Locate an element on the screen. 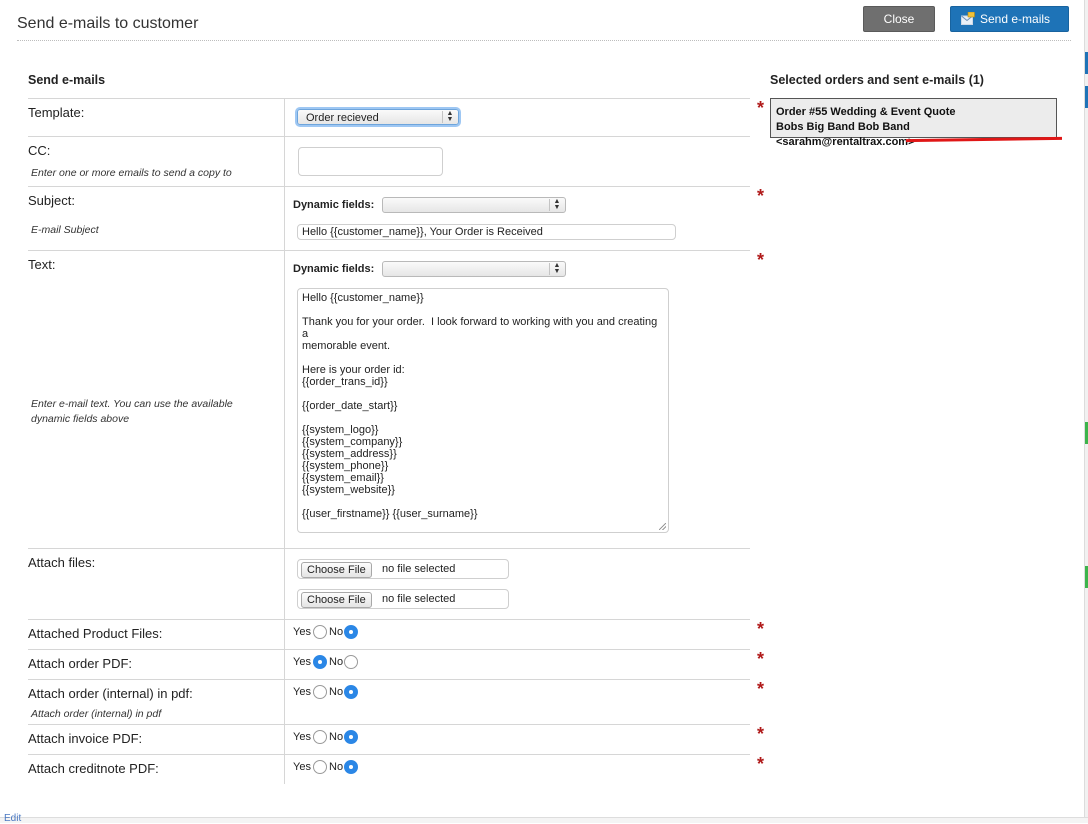  subject-hint: E-mail Subject is located at coordinates (65, 230).